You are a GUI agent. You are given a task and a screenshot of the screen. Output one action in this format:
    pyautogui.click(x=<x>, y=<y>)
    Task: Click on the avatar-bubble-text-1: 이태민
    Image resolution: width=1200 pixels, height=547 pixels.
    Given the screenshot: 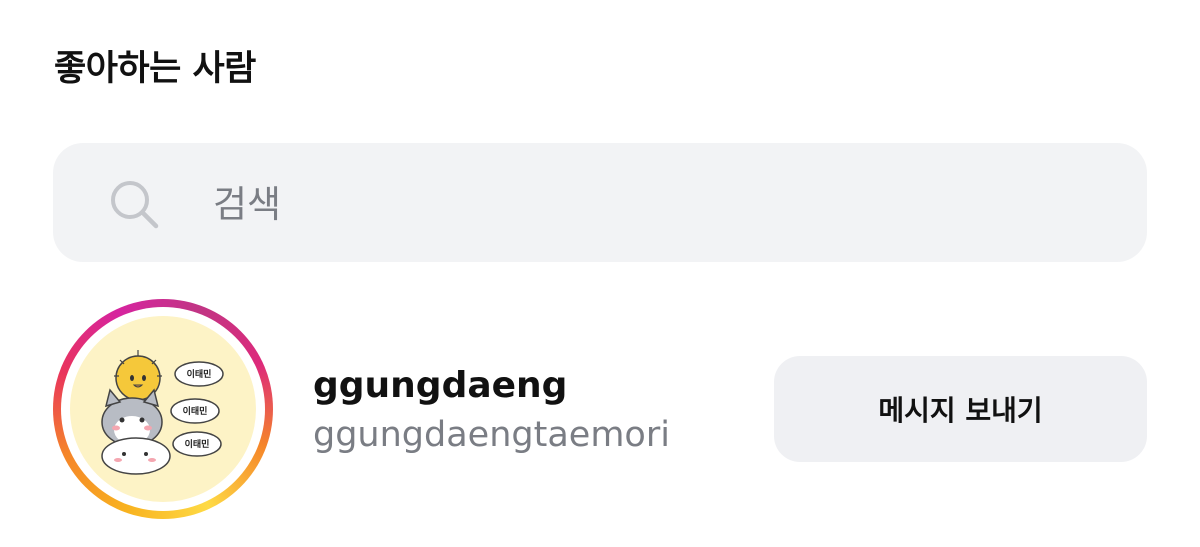 What is the action you would take?
    pyautogui.click(x=199, y=374)
    